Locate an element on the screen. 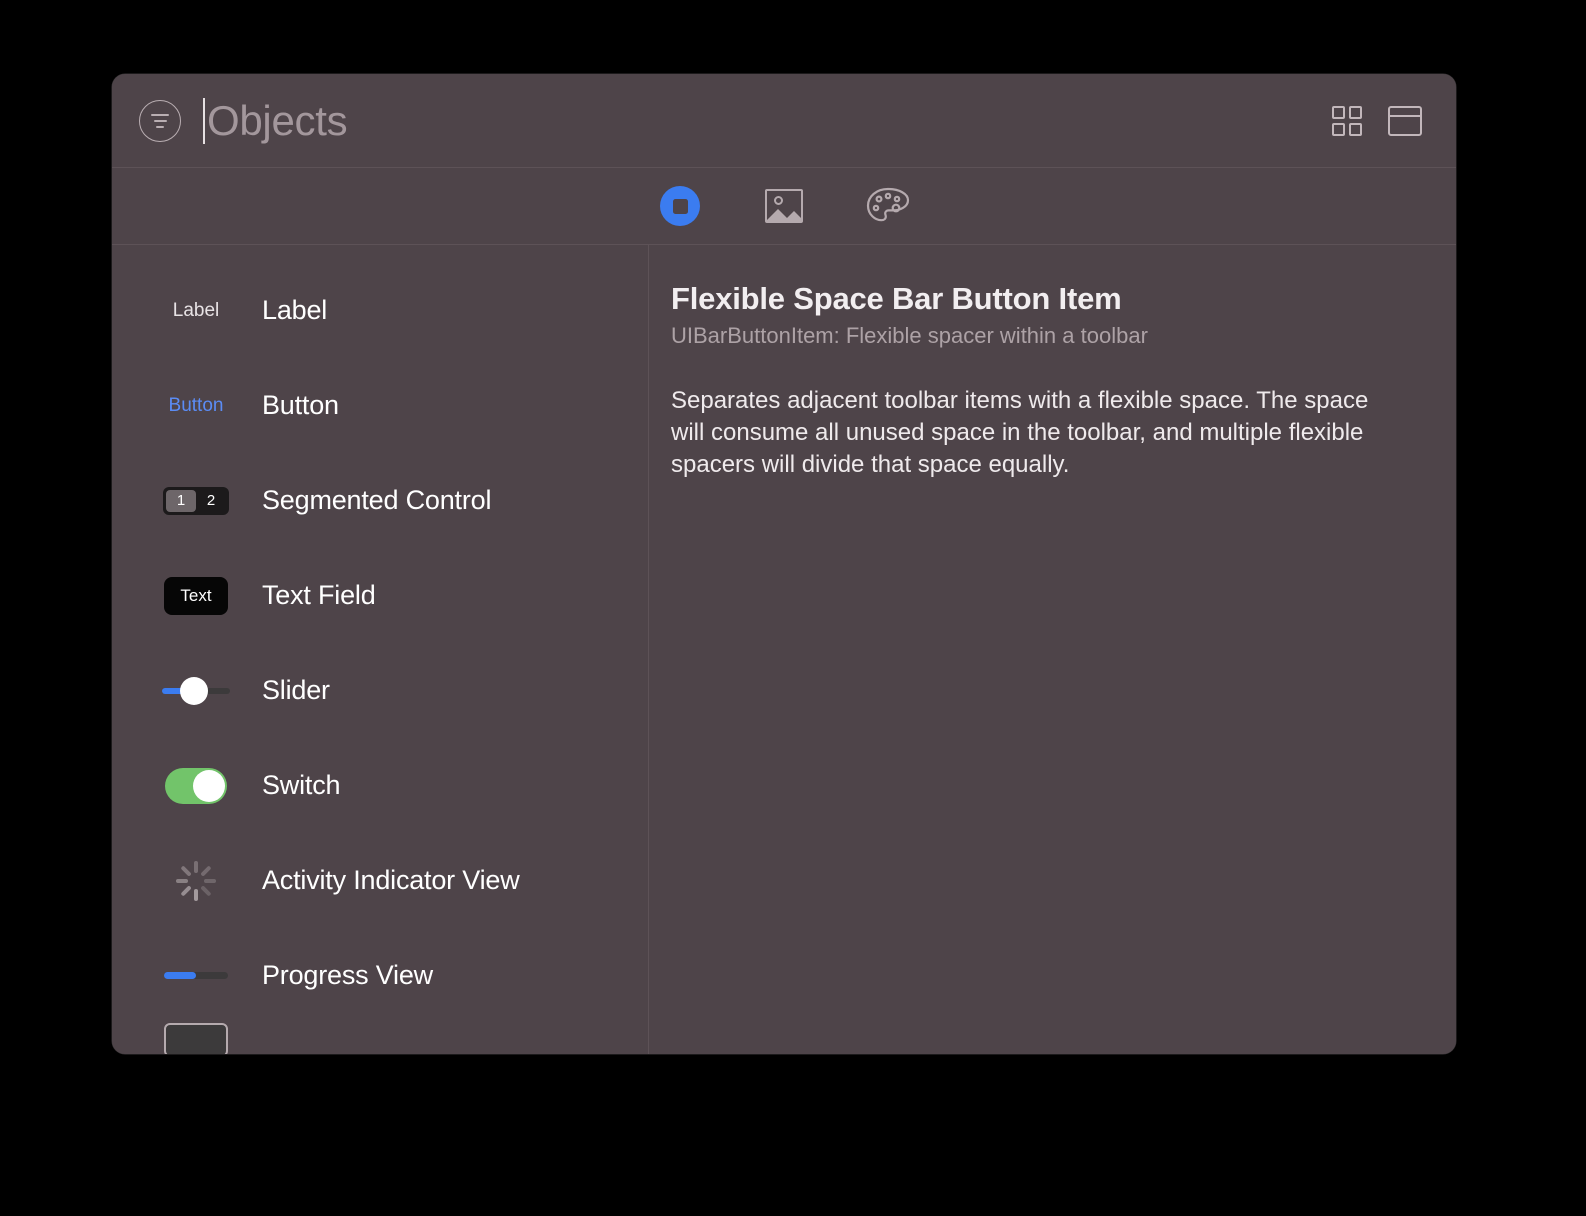  library-tabbar is located at coordinates (784, 206).